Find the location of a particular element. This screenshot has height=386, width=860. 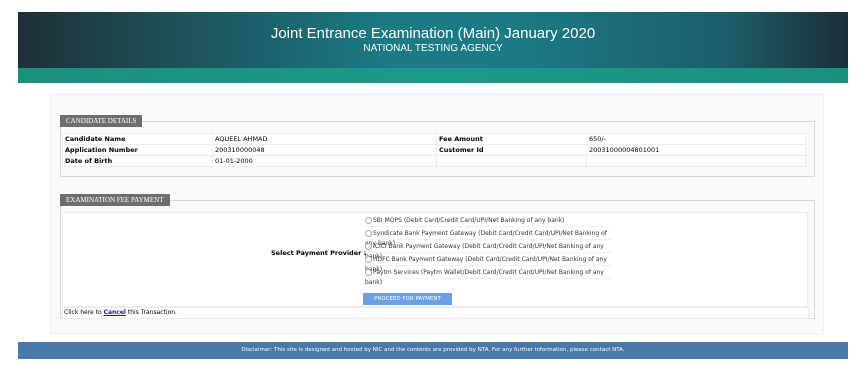

cancel-link: Cancel is located at coordinates (115, 312).